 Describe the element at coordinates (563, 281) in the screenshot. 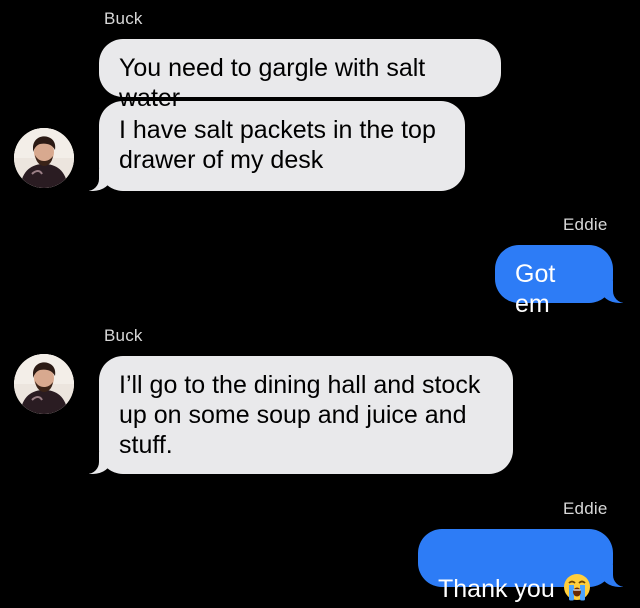

I see `message-bubble-outgoing: Got em` at that location.